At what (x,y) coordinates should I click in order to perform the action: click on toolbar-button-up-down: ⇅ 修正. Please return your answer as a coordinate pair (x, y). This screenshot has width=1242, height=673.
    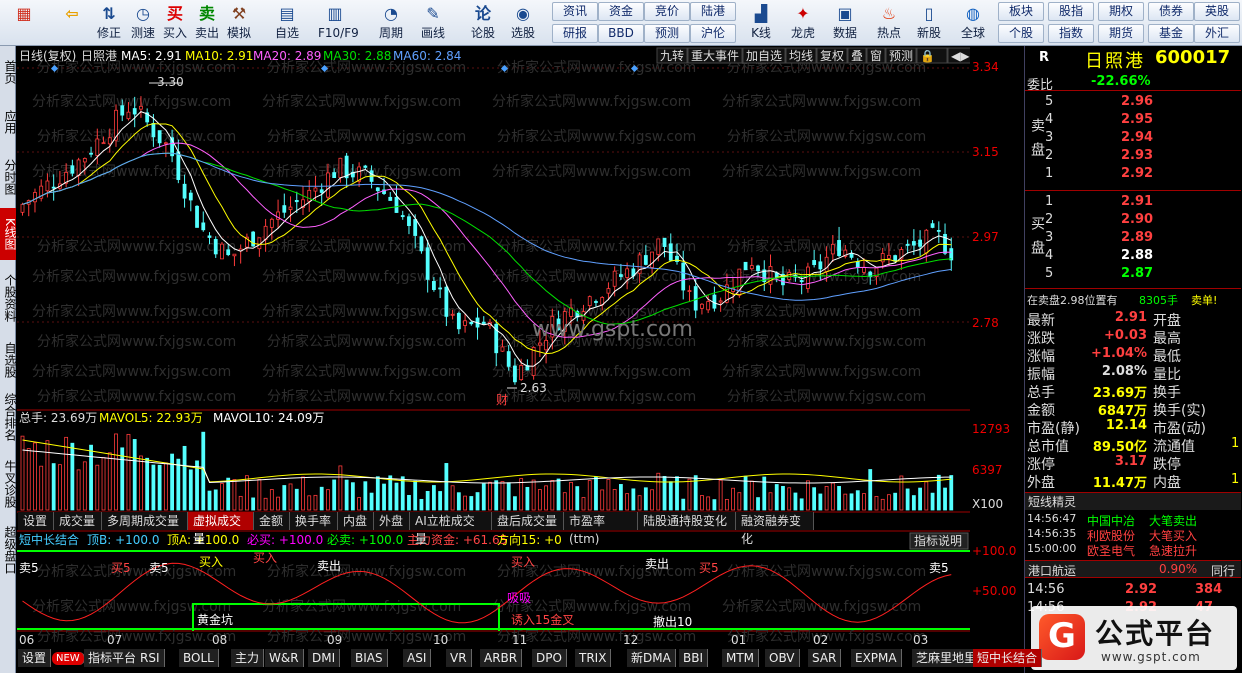
    Looking at the image, I should click on (109, 23).